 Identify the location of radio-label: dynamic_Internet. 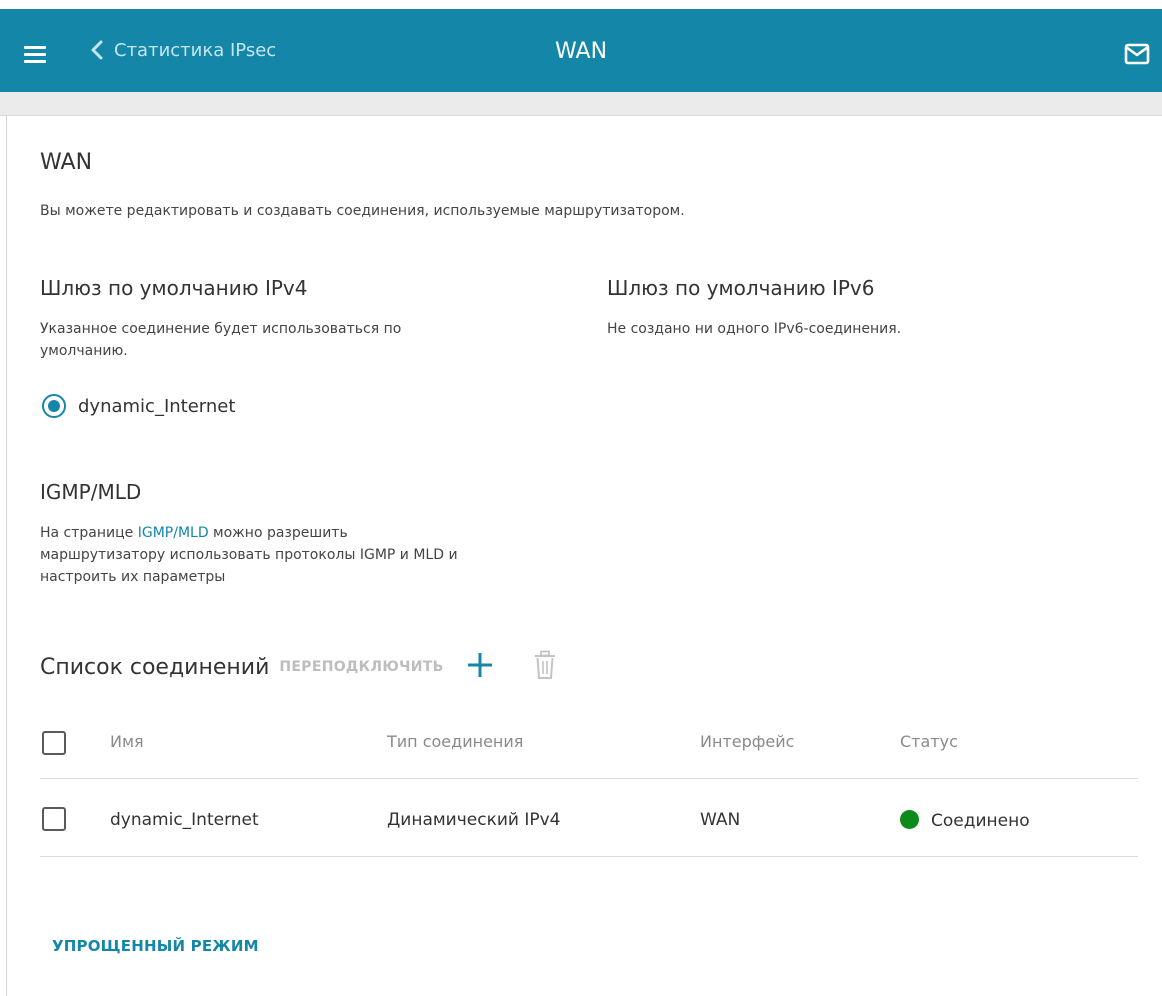
(157, 406).